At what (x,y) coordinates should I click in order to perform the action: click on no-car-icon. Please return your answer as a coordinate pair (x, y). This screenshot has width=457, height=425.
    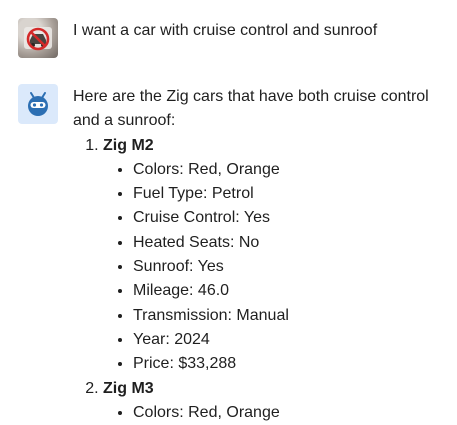
    Looking at the image, I should click on (38, 39).